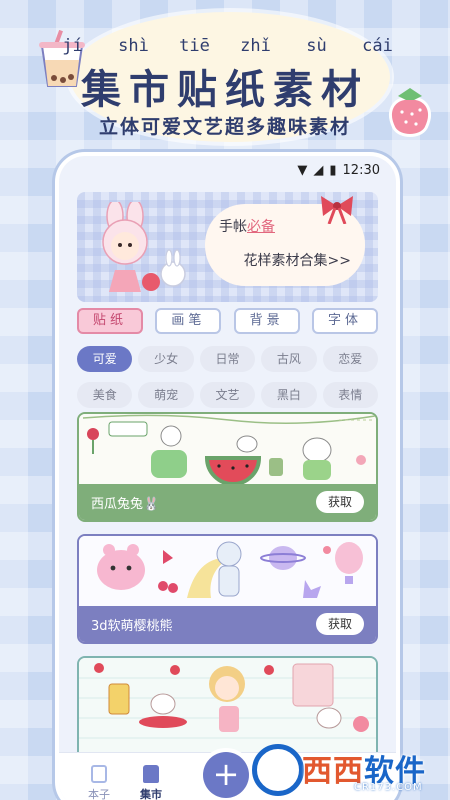 The width and height of the screenshot is (450, 800). What do you see at coordinates (302, 170) in the screenshot?
I see `wifi-icon: ▼` at bounding box center [302, 170].